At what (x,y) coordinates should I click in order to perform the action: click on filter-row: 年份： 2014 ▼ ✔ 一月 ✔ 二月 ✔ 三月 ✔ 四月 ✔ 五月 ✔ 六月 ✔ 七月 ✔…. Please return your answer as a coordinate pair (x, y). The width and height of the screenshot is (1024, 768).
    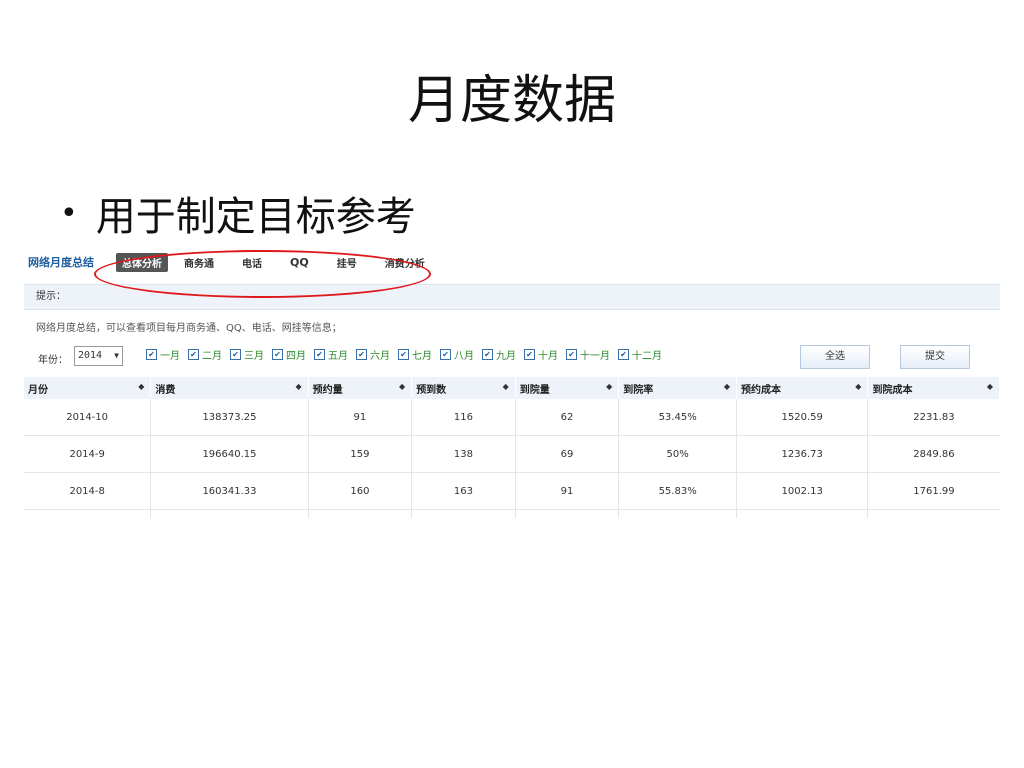
    Looking at the image, I should click on (512, 361).